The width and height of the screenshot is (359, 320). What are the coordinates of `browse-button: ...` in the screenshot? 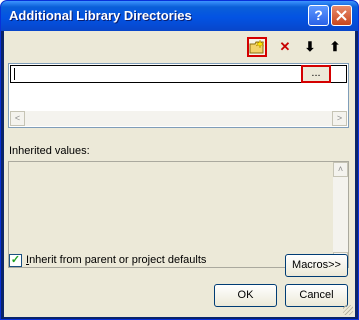 It's located at (316, 74).